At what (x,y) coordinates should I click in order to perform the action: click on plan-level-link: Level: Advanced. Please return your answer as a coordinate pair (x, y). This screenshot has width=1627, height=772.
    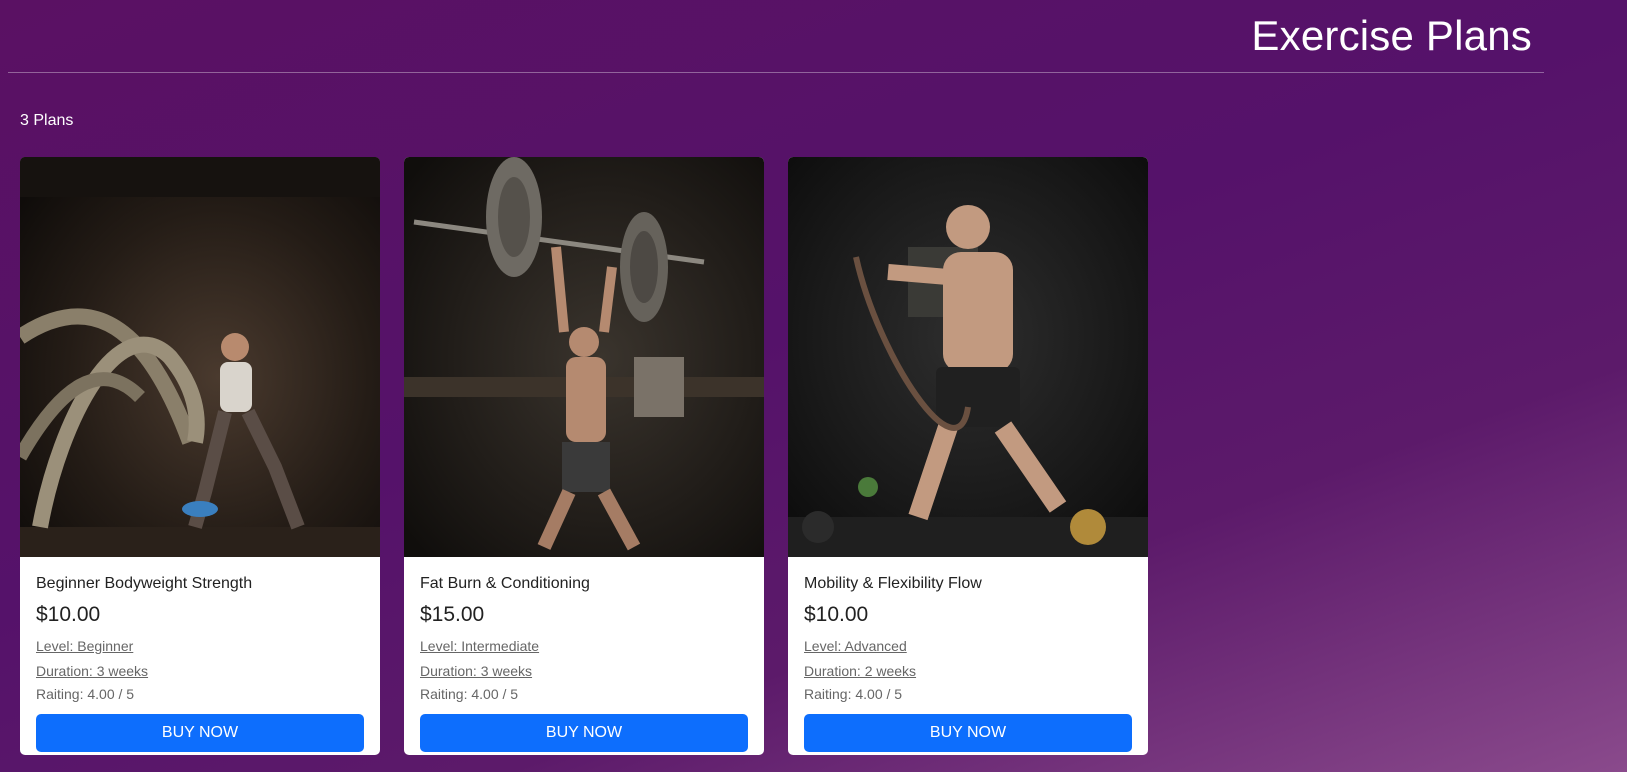
    Looking at the image, I should click on (968, 647).